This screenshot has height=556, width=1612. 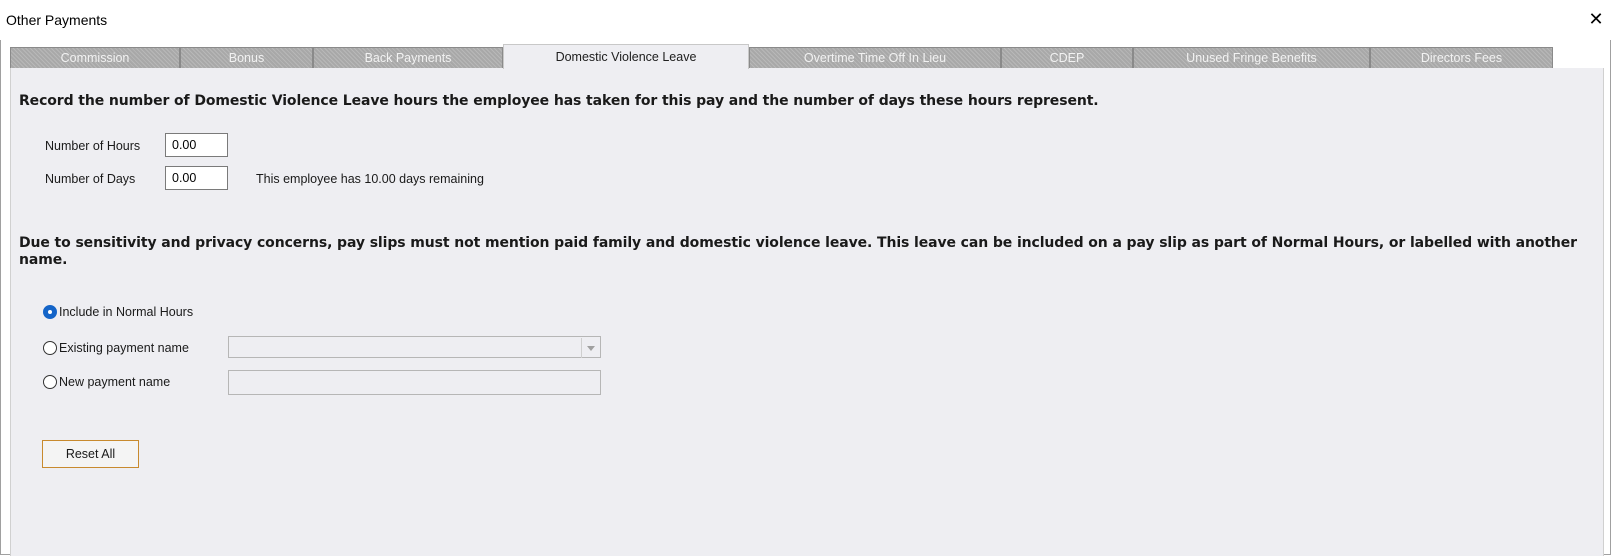 What do you see at coordinates (50, 312) in the screenshot?
I see `radio-checked-icon` at bounding box center [50, 312].